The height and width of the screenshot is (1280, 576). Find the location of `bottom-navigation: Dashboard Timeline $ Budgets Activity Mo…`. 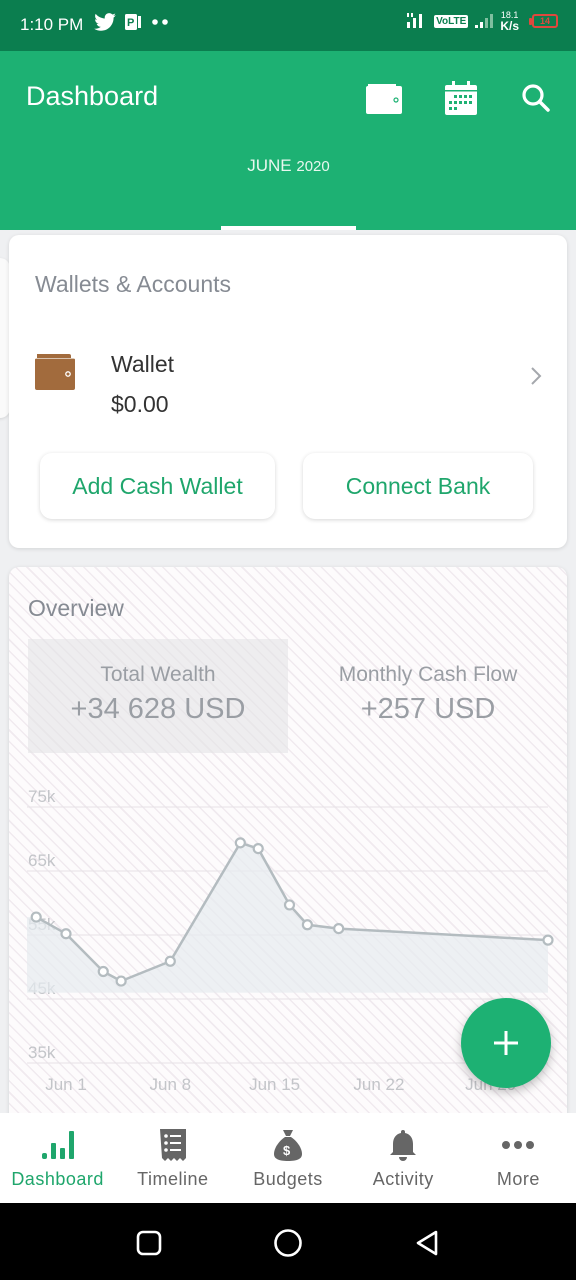

bottom-navigation: Dashboard Timeline $ Budgets Activity Mo… is located at coordinates (288, 1158).